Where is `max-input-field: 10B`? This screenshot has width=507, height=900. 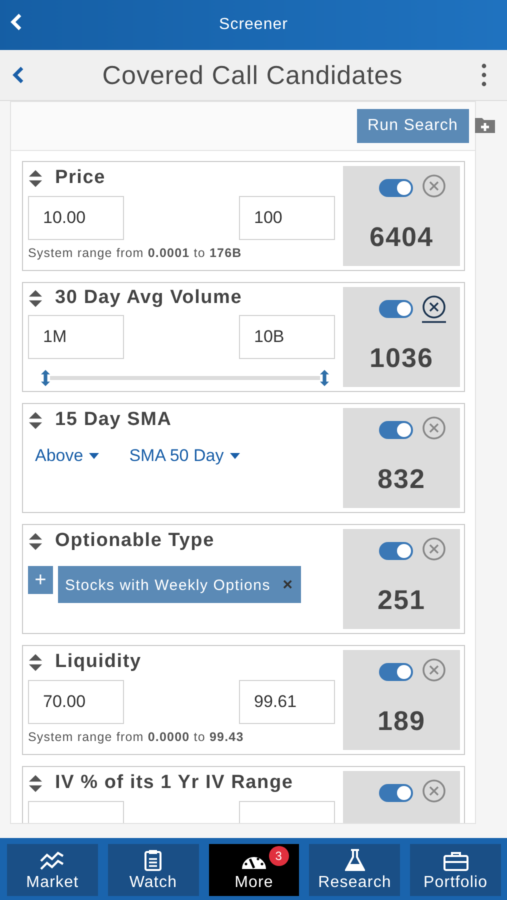 max-input-field: 10B is located at coordinates (287, 337).